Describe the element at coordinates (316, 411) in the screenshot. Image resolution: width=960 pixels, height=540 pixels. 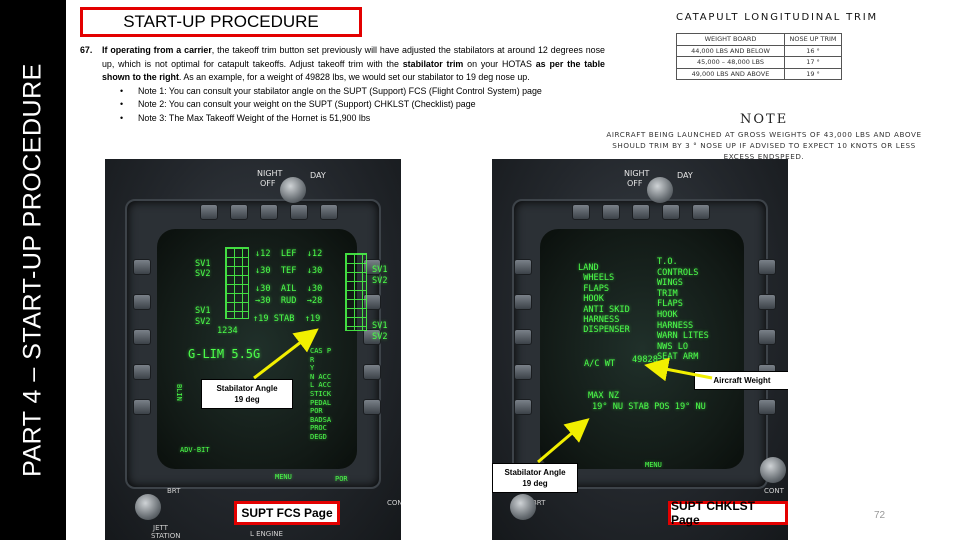
I see `fcs-side-item: POR` at that location.